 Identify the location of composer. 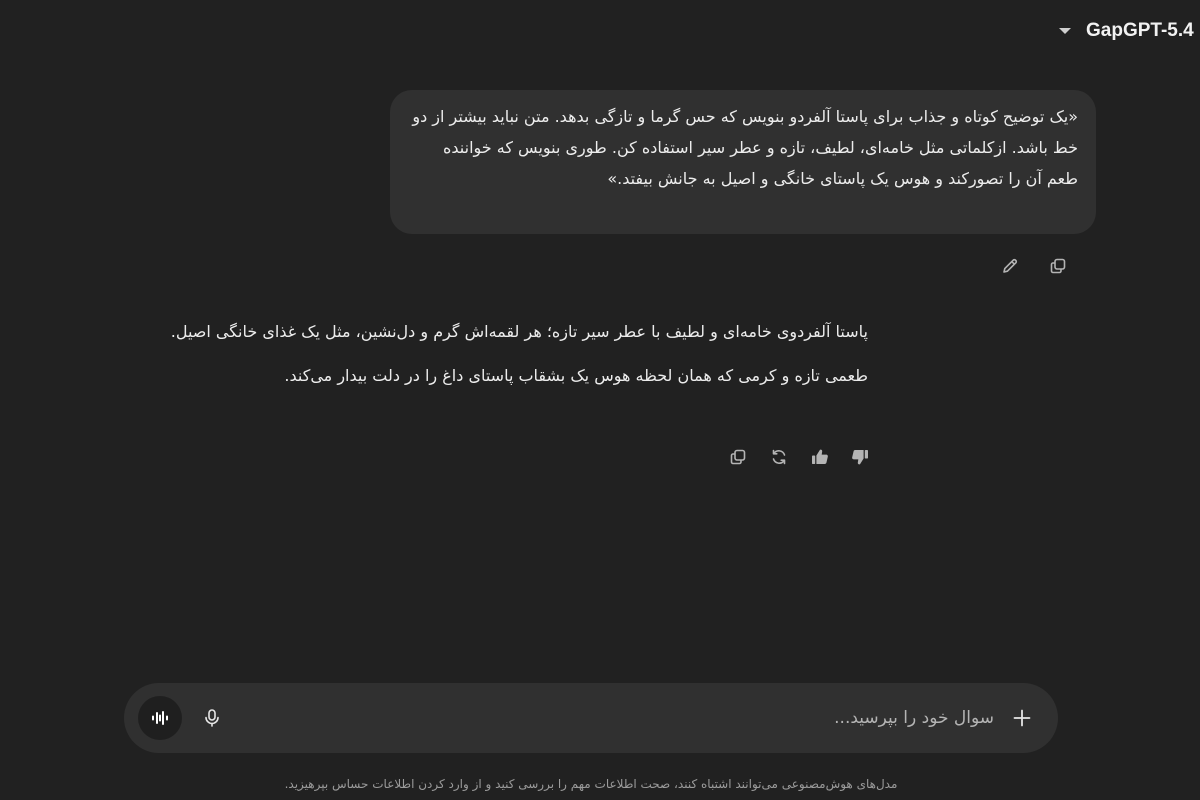
(591, 718).